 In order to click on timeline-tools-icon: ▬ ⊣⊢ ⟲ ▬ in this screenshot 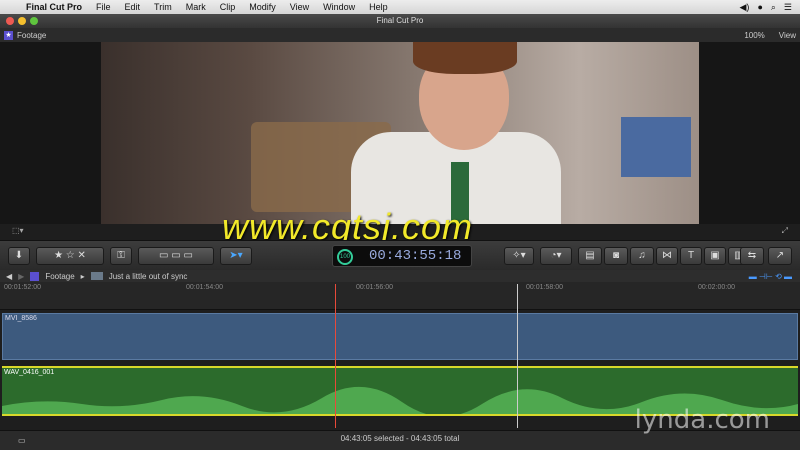, I will do `click(774, 276)`.